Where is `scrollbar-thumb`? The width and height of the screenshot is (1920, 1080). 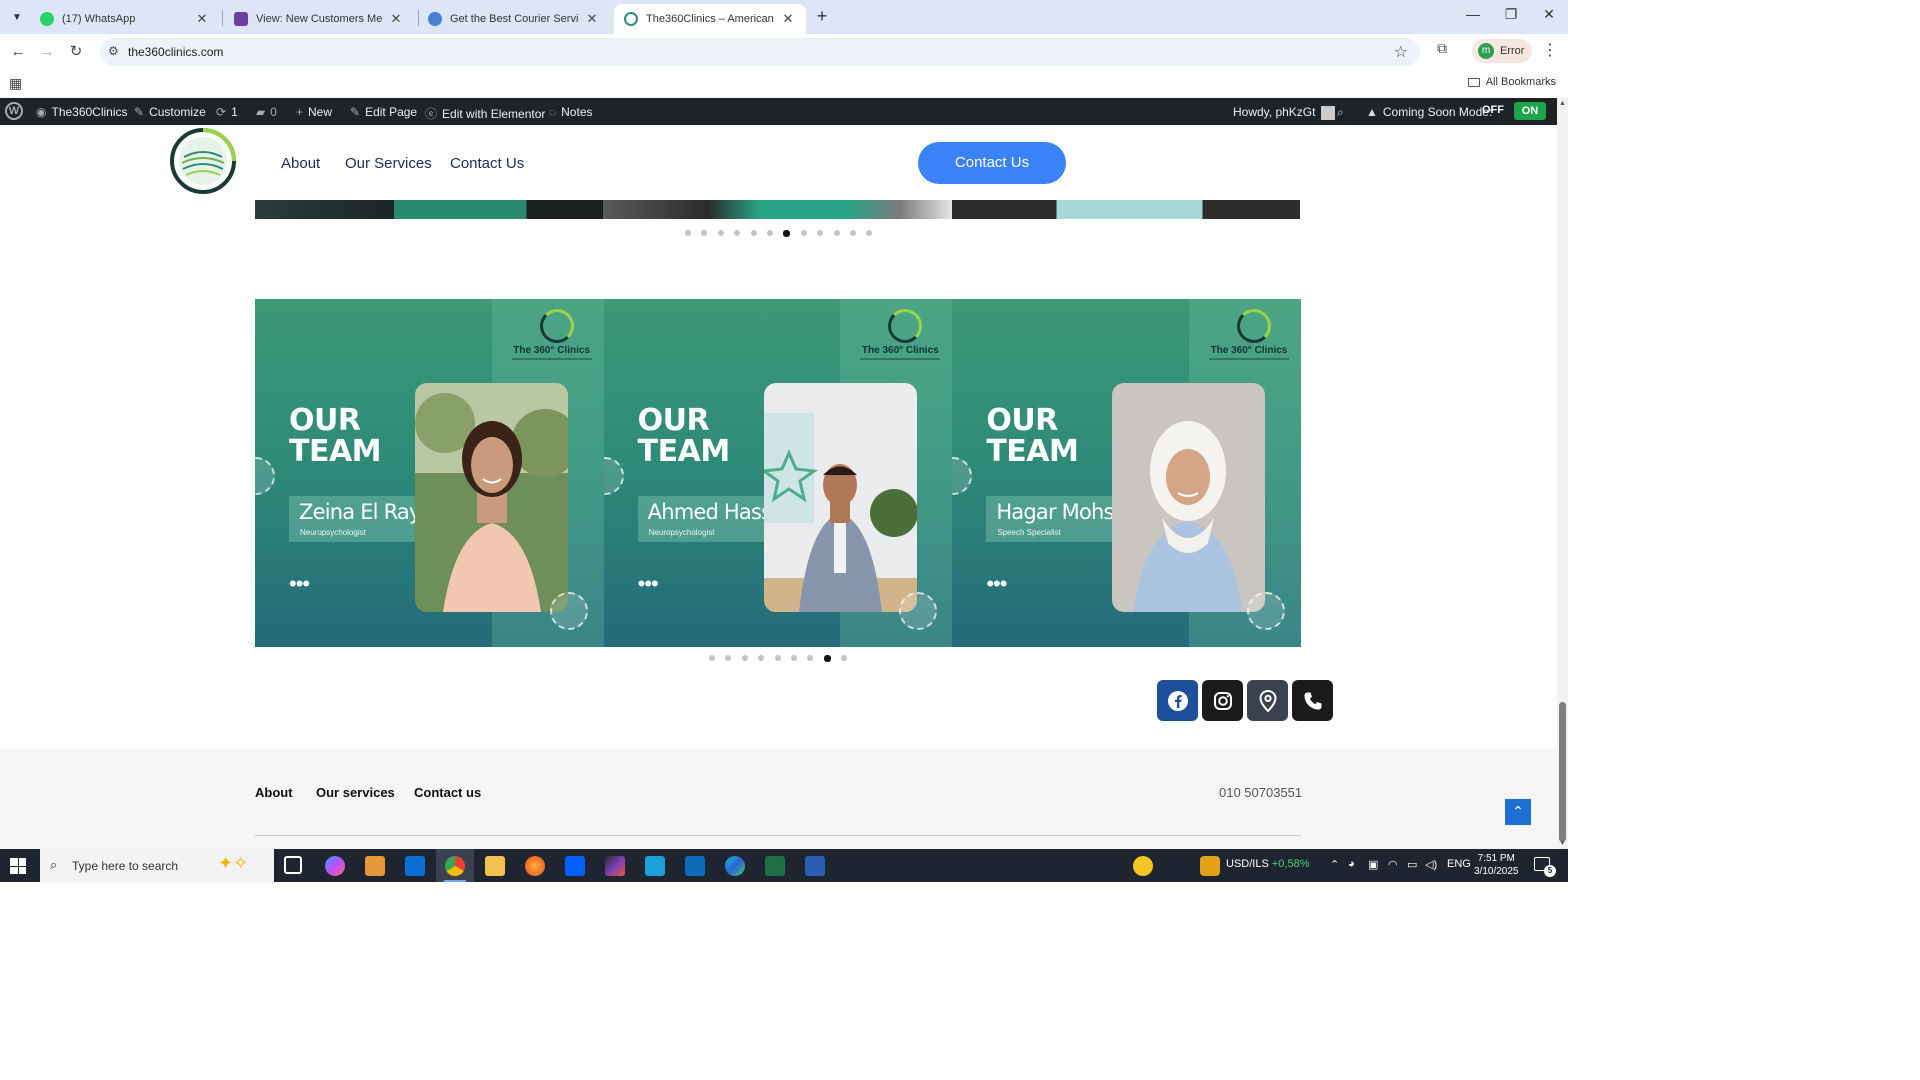 scrollbar-thumb is located at coordinates (1562, 772).